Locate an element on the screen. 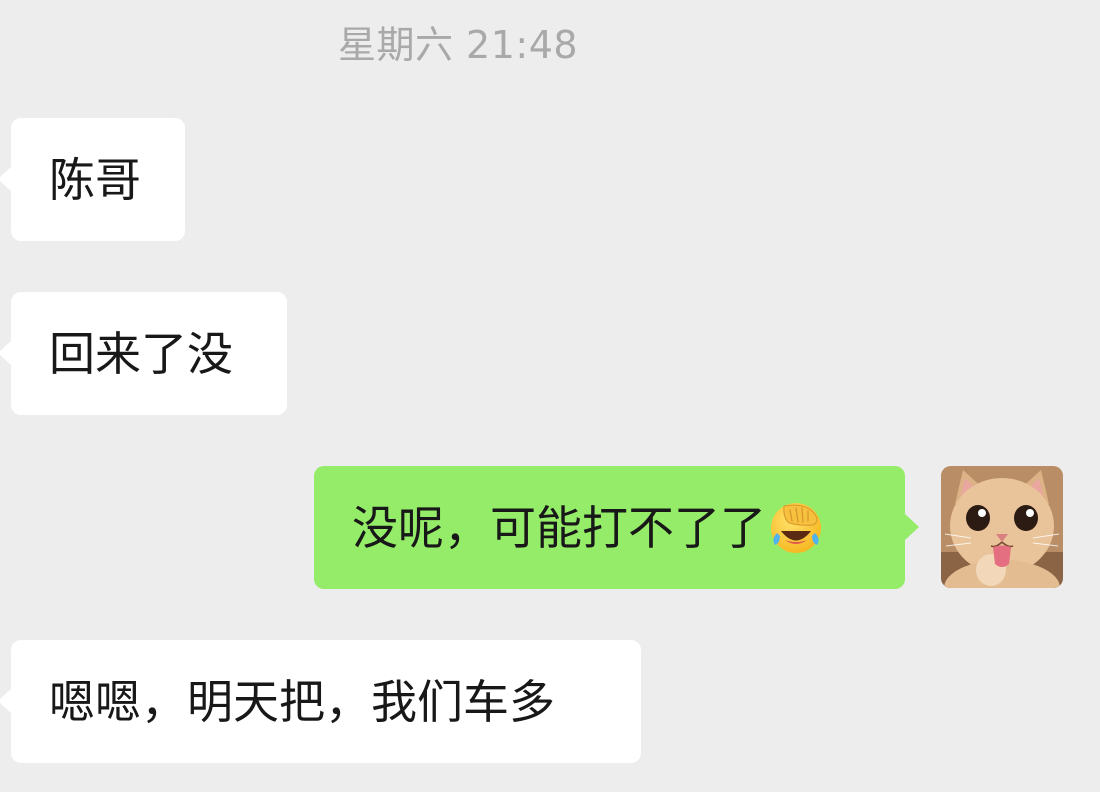 The height and width of the screenshot is (792, 1100). incoming-message-bubble: 嗯嗯，明天把，我们车多 is located at coordinates (320, 701).